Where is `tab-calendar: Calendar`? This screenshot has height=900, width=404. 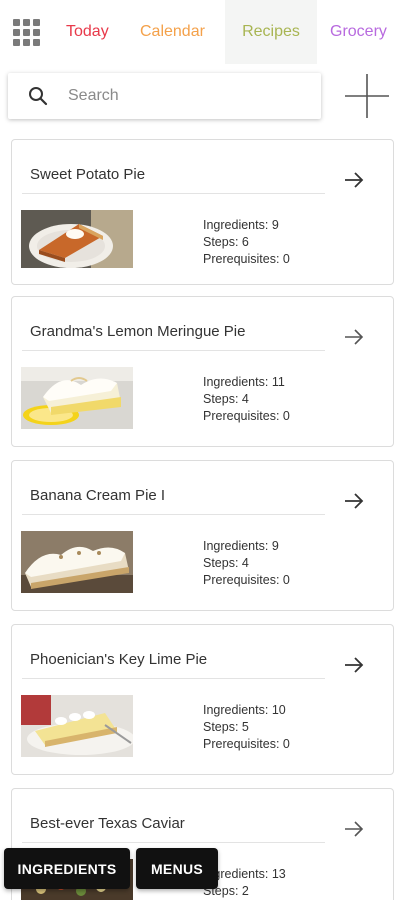
tab-calendar: Calendar is located at coordinates (176, 32).